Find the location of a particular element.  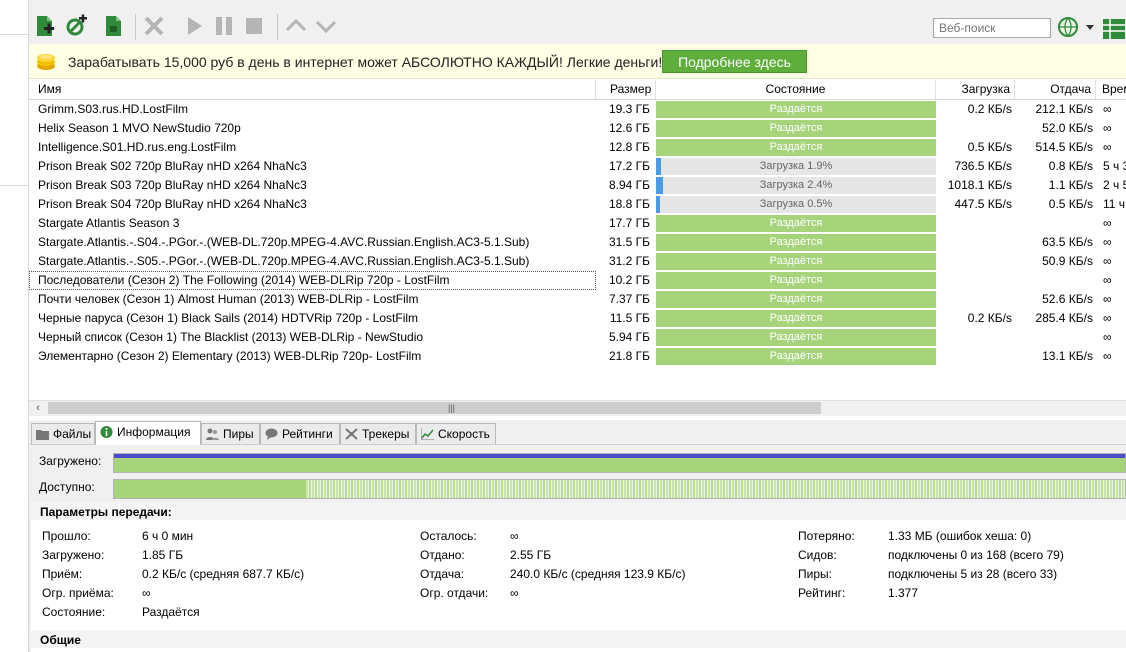

download-speed: 0.2 КБ/s is located at coordinates (989, 318).